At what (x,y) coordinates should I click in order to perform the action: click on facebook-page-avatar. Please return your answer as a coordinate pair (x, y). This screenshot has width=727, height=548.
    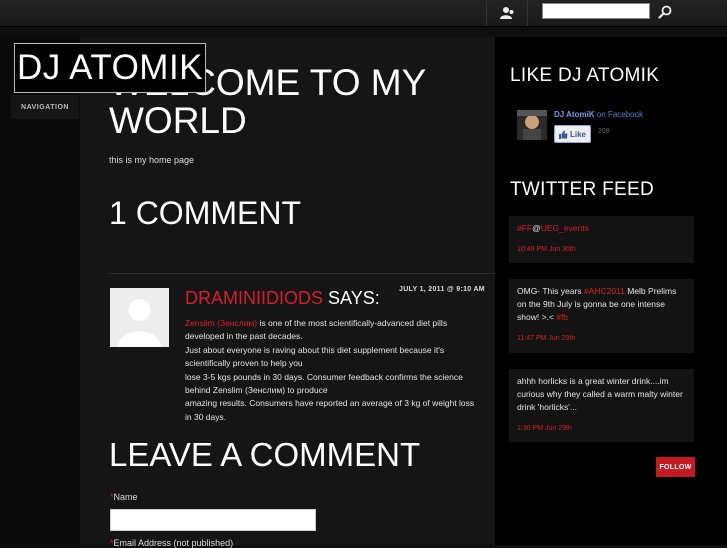
    Looking at the image, I should click on (532, 125).